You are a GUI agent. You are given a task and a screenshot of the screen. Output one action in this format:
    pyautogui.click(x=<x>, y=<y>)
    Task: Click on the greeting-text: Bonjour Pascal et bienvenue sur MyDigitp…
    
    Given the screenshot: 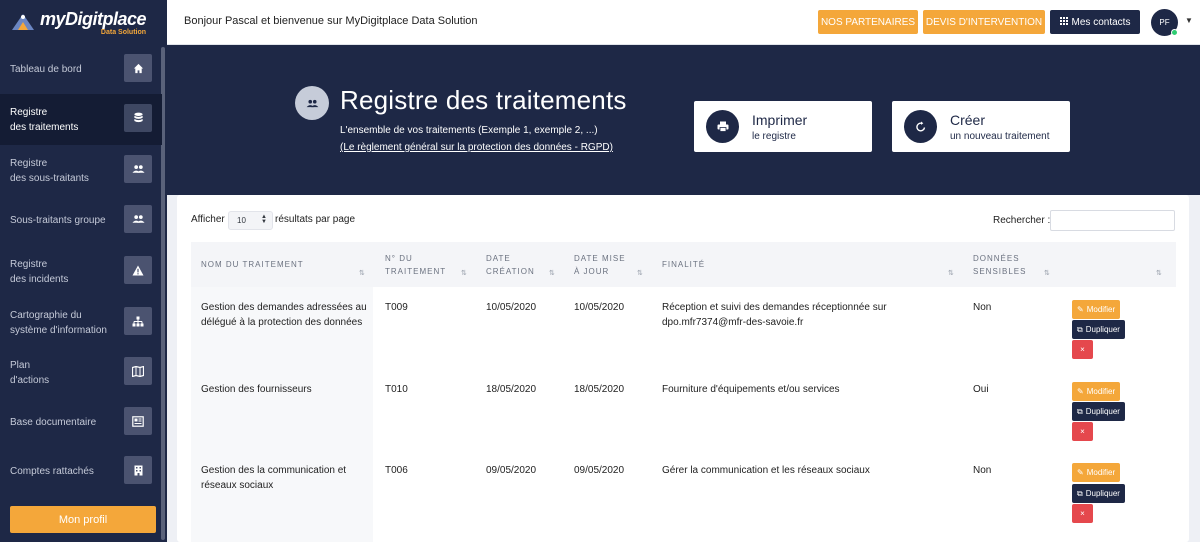 What is the action you would take?
    pyautogui.click(x=331, y=21)
    